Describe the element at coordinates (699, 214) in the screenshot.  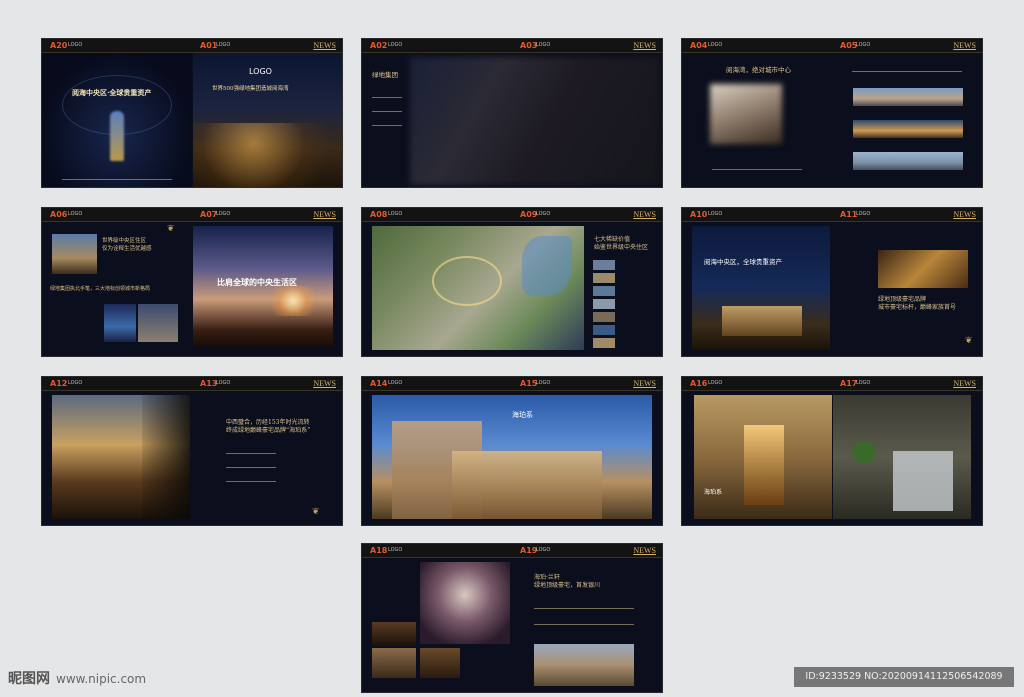
I see `page-number-left: A10` at that location.